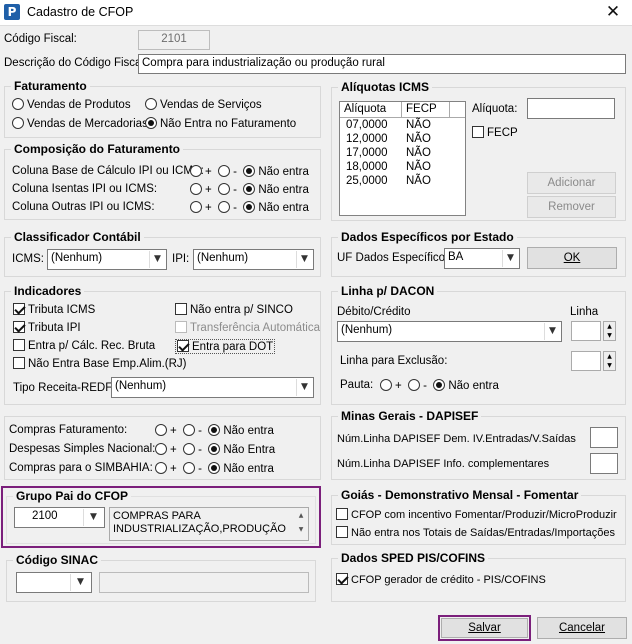 The image size is (632, 644). What do you see at coordinates (212, 387) in the screenshot?
I see `tipo-receita-select: (Nenhum) ▼` at bounding box center [212, 387].